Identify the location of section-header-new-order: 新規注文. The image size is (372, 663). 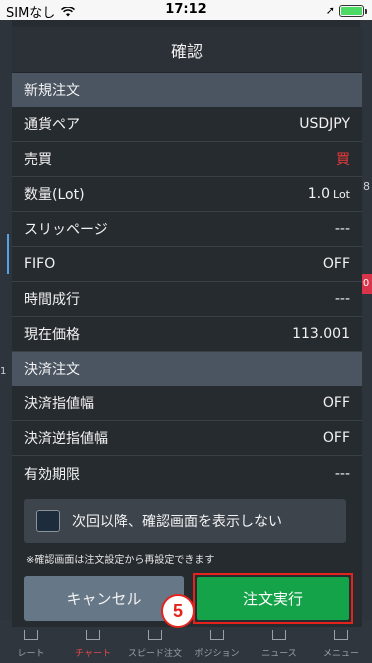
(187, 90).